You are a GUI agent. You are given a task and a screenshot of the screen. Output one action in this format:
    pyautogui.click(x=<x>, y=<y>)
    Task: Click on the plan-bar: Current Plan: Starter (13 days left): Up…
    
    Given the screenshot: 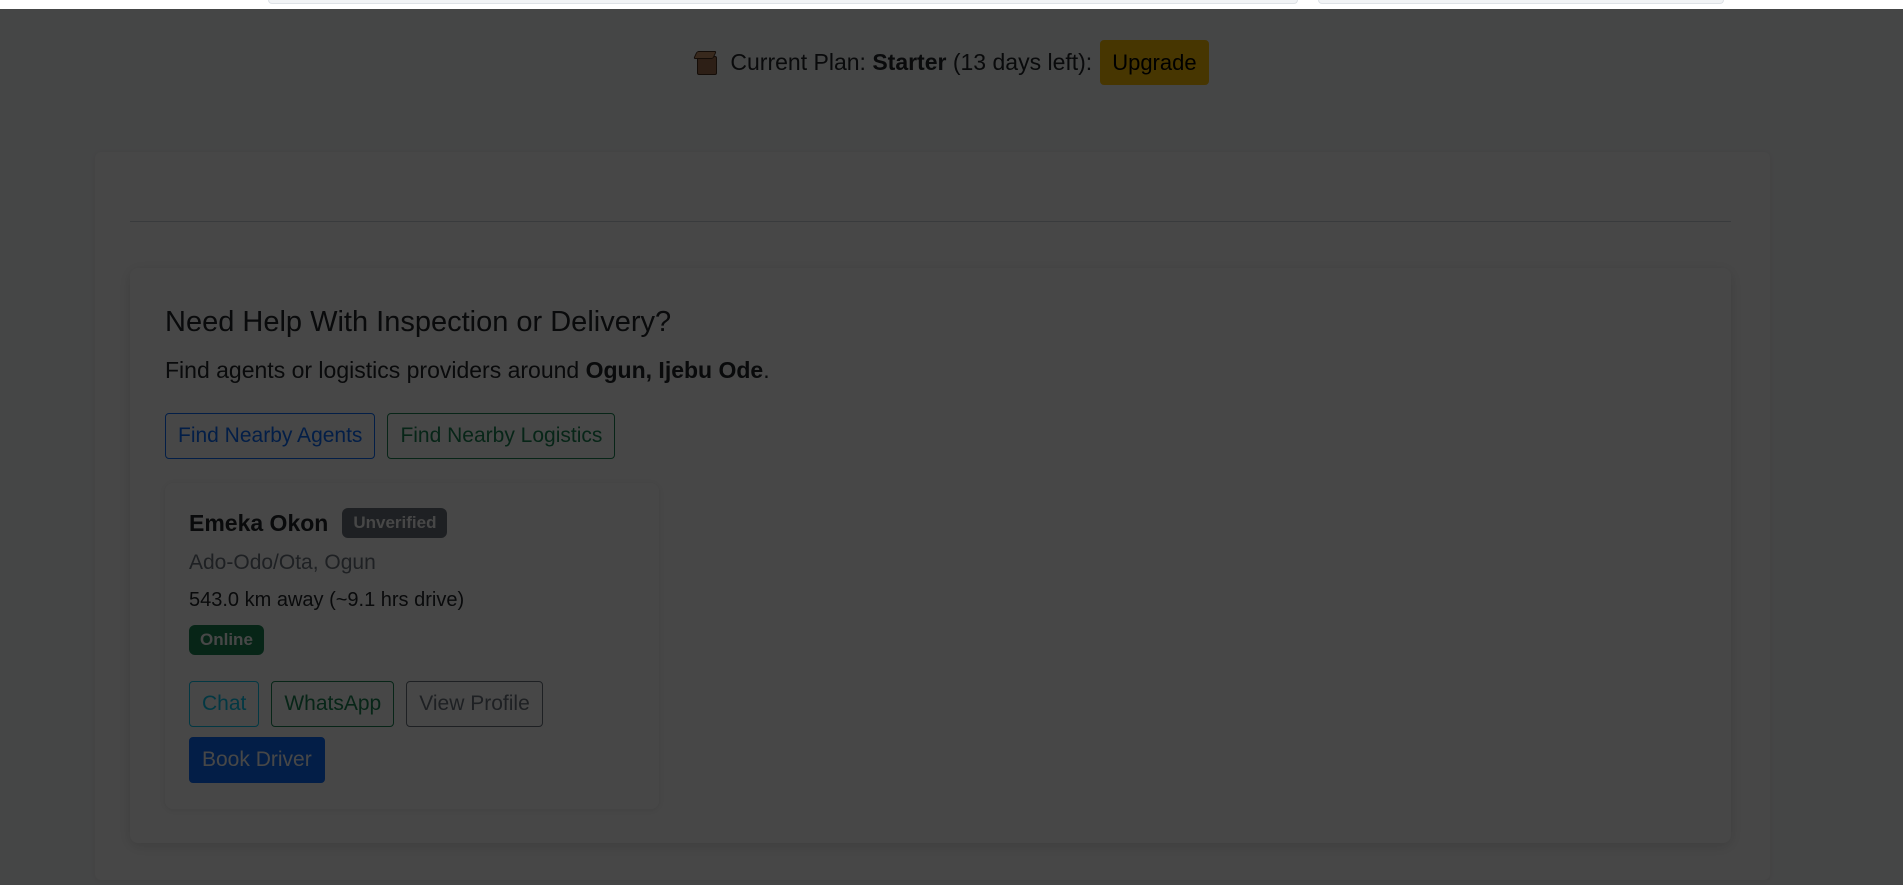 What is the action you would take?
    pyautogui.click(x=951, y=62)
    